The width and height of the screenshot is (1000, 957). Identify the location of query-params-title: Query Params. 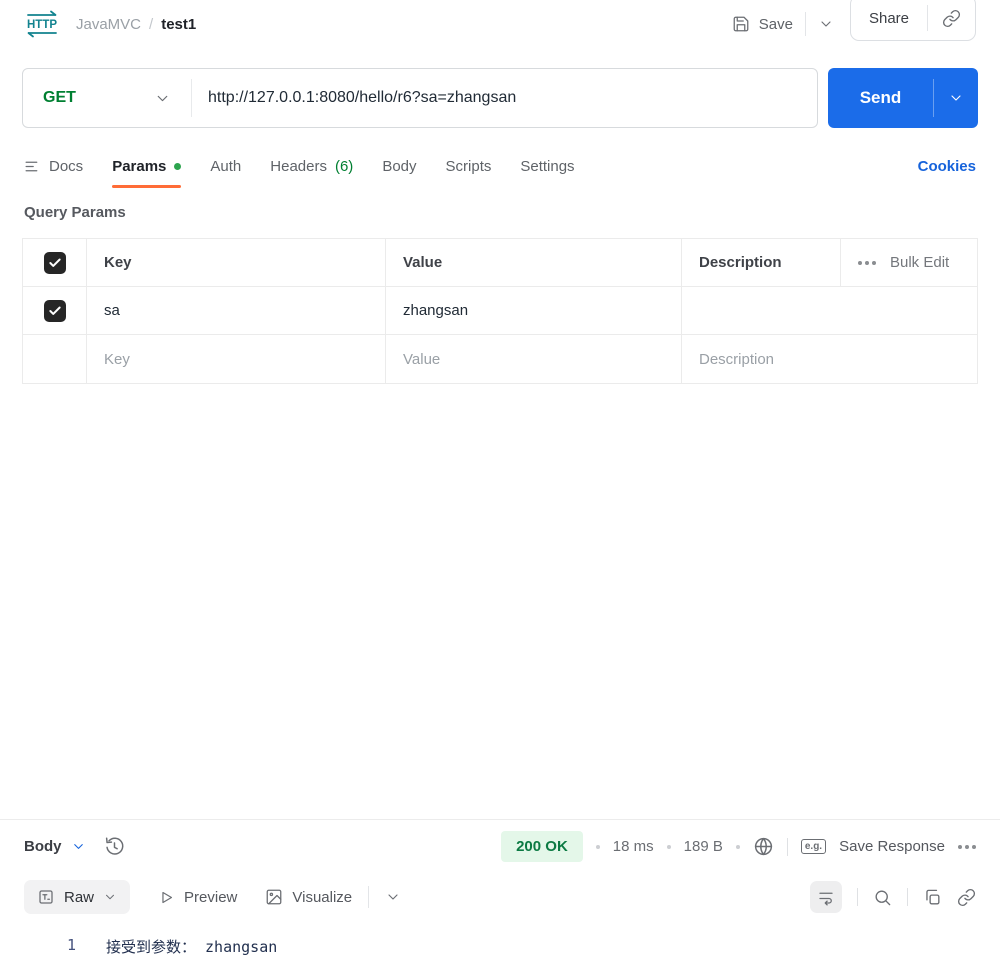
(75, 212).